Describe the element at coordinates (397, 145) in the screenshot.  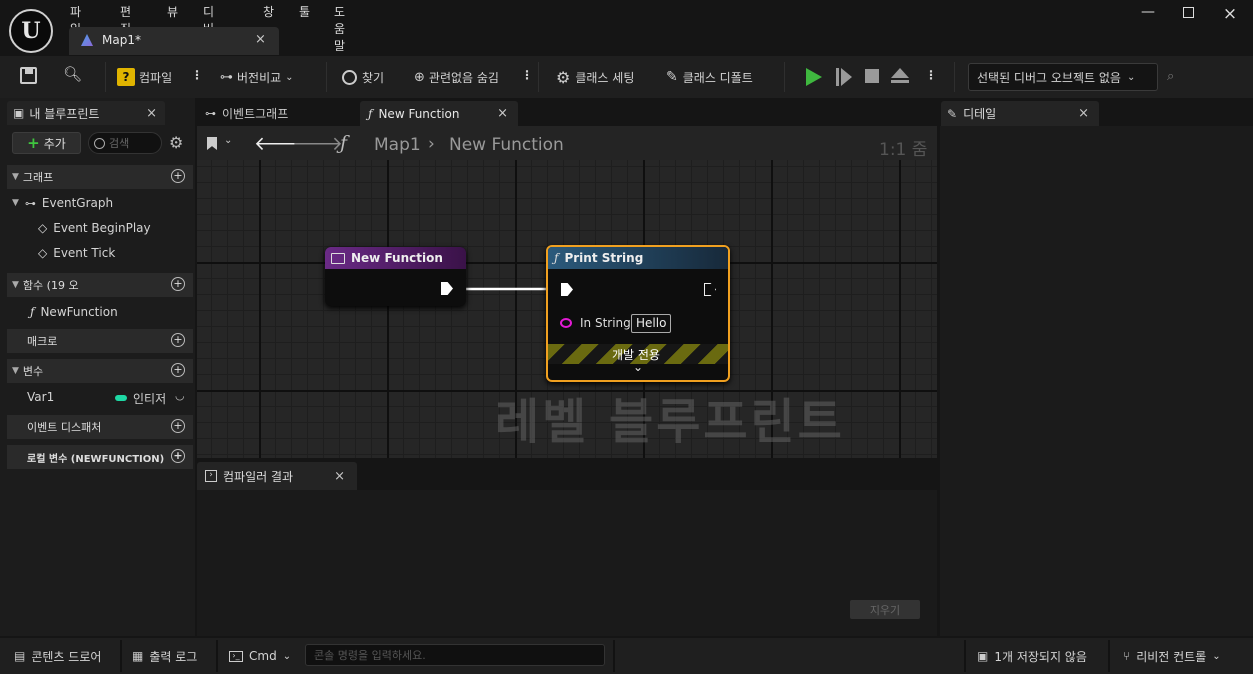
I see `breadcrumb-map: Map1` at that location.